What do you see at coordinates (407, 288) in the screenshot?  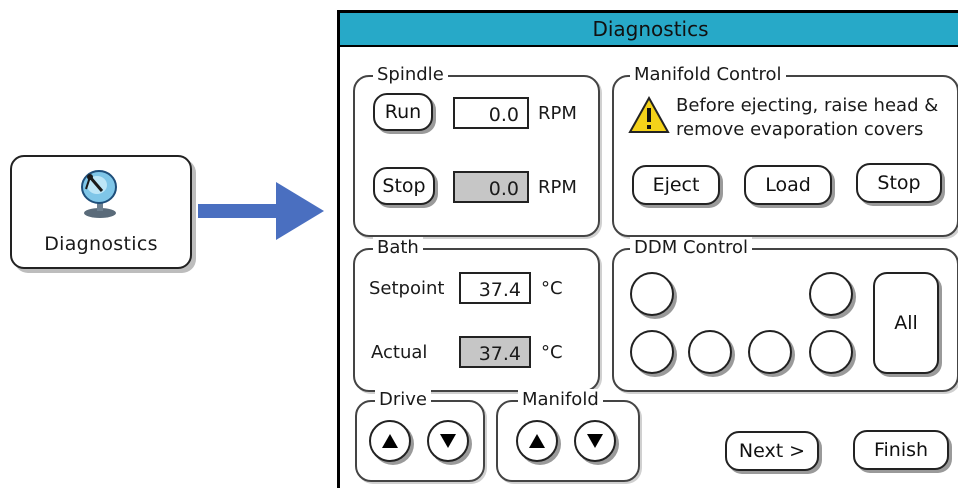 I see `setpoint-label: Setpoint` at bounding box center [407, 288].